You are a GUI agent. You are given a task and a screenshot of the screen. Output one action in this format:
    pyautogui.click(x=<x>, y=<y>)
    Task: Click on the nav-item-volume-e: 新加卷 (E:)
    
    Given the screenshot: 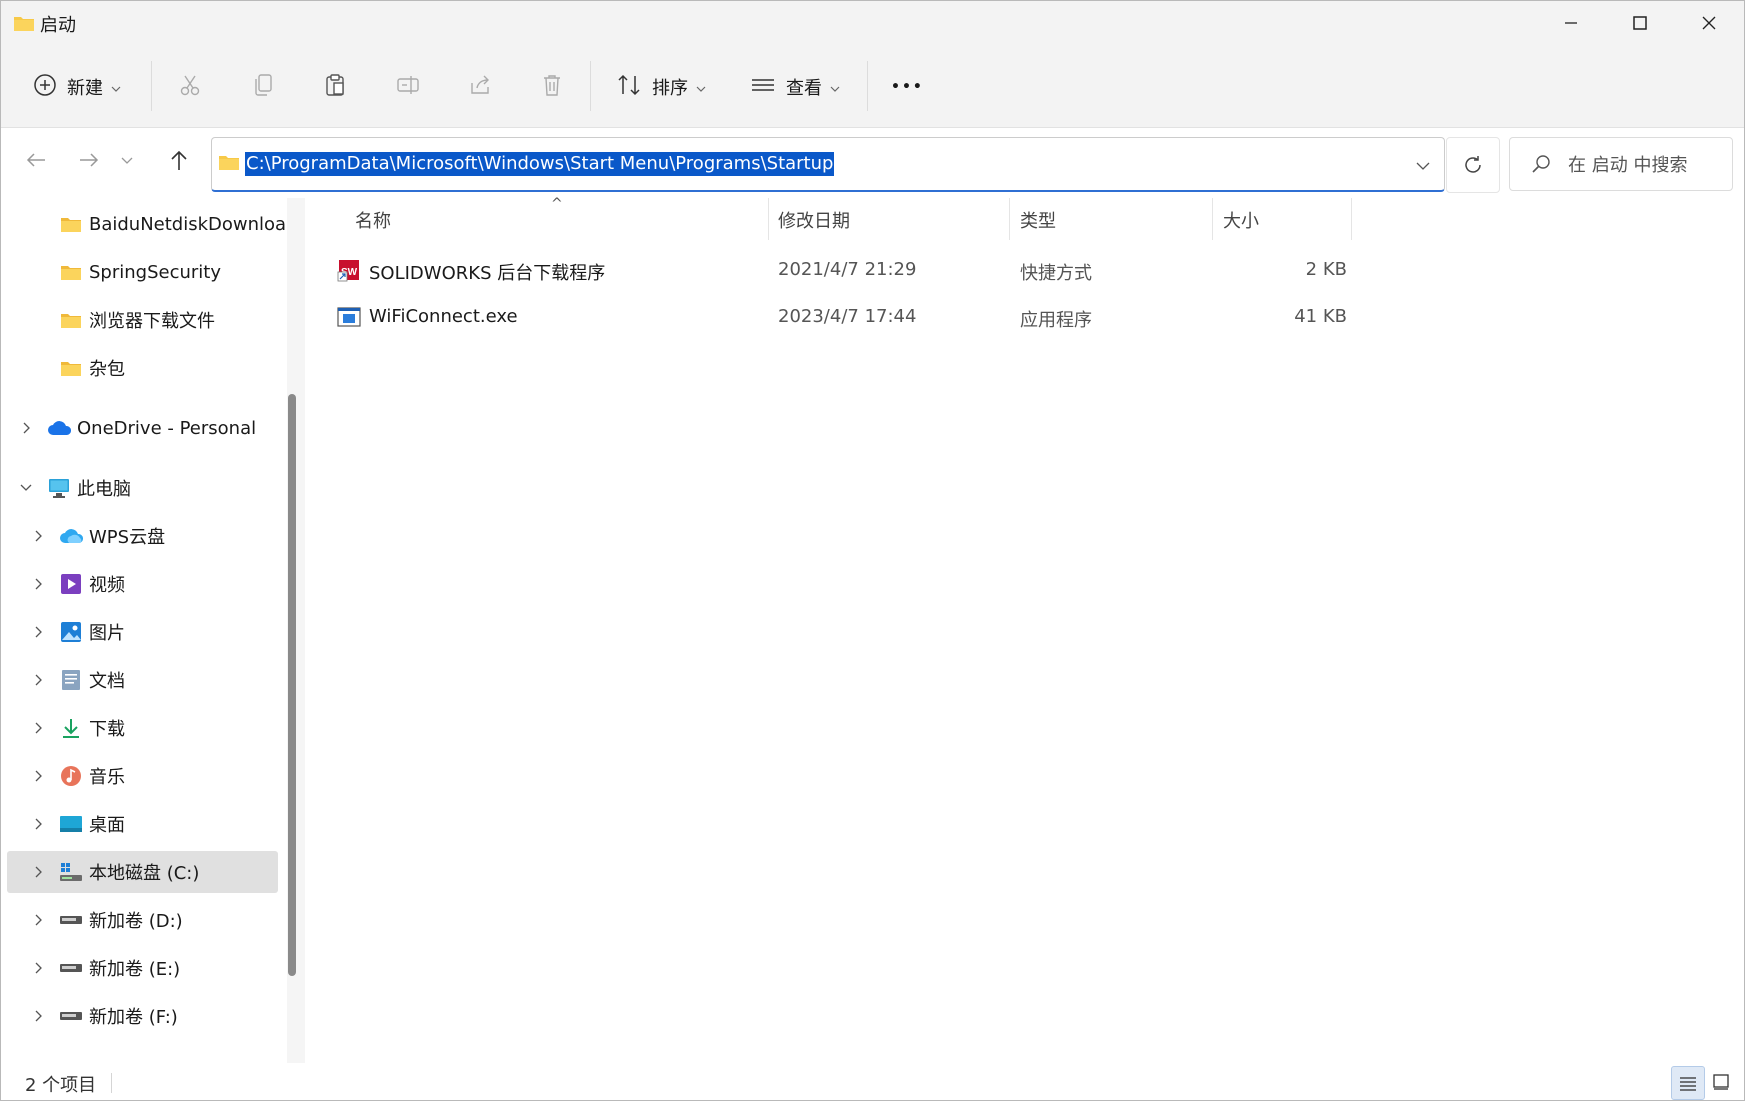 What is the action you would take?
    pyautogui.click(x=140, y=968)
    